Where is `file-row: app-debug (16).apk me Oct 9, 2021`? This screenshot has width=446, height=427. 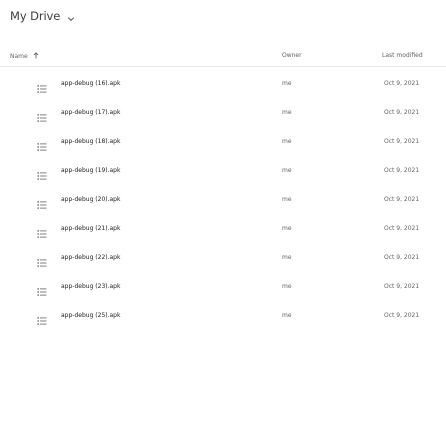
file-row: app-debug (16).apk me Oct 9, 2021 is located at coordinates (223, 89).